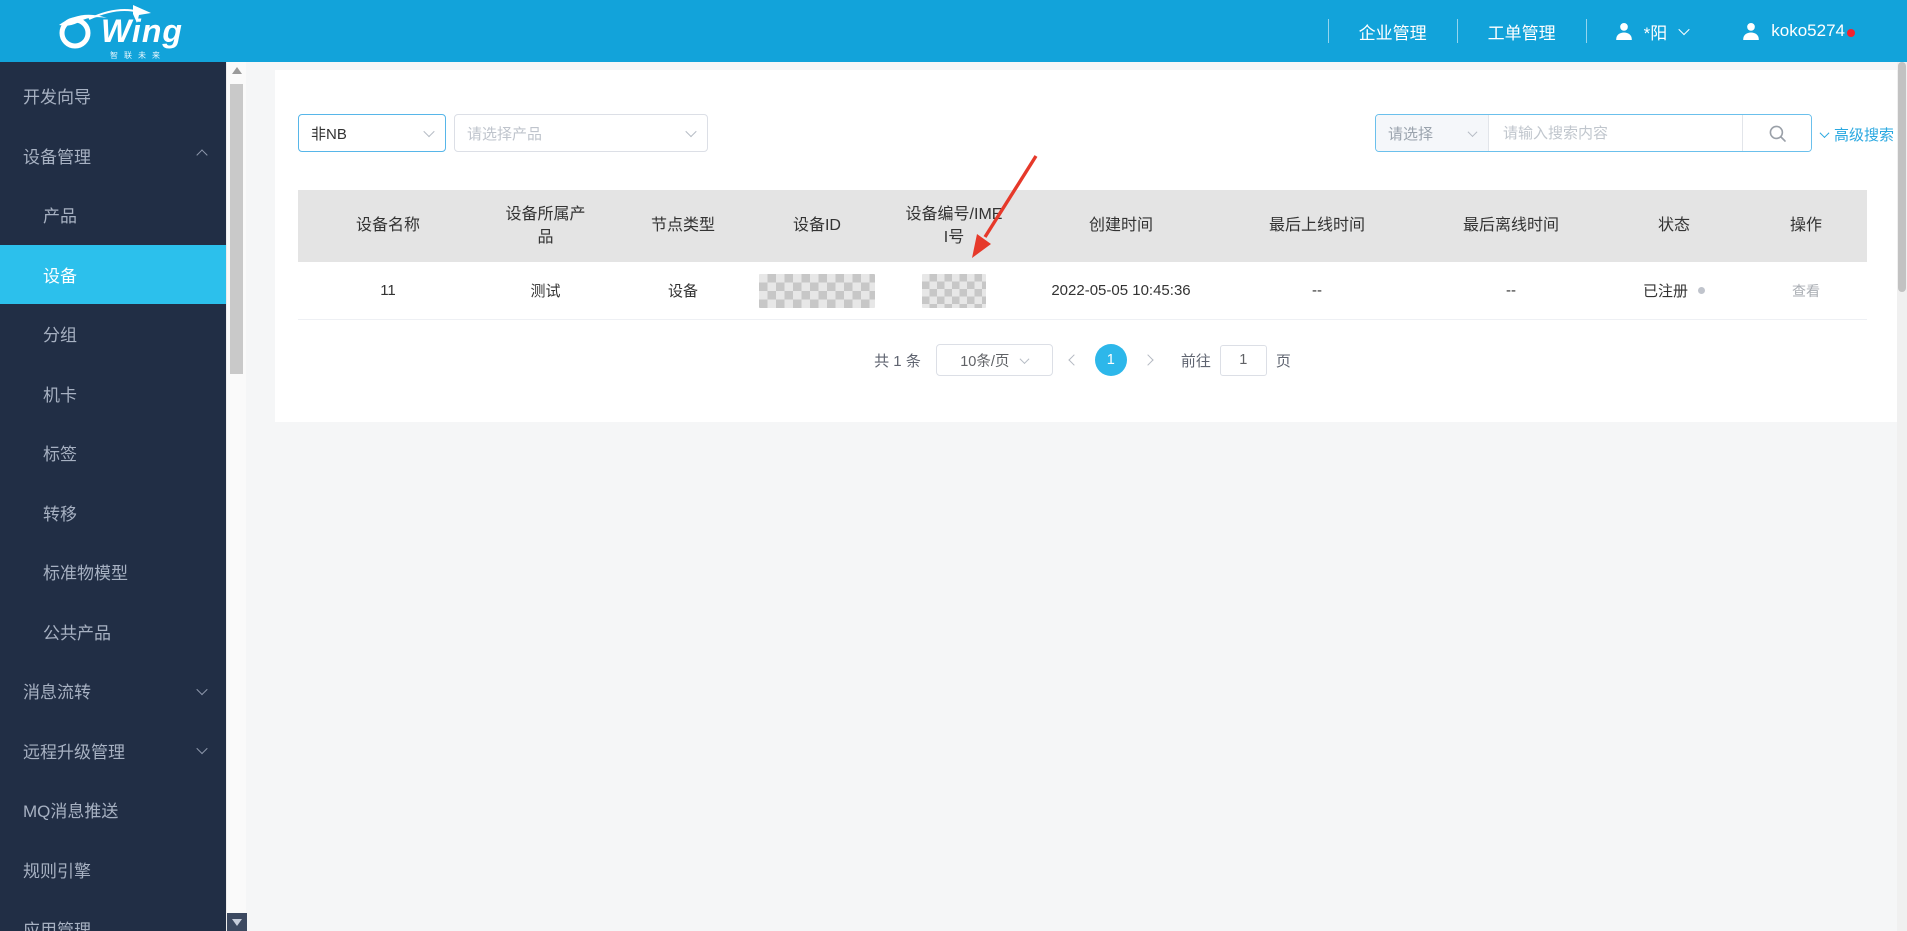 Image resolution: width=1907 pixels, height=931 pixels. I want to click on search-input, so click(1615, 133).